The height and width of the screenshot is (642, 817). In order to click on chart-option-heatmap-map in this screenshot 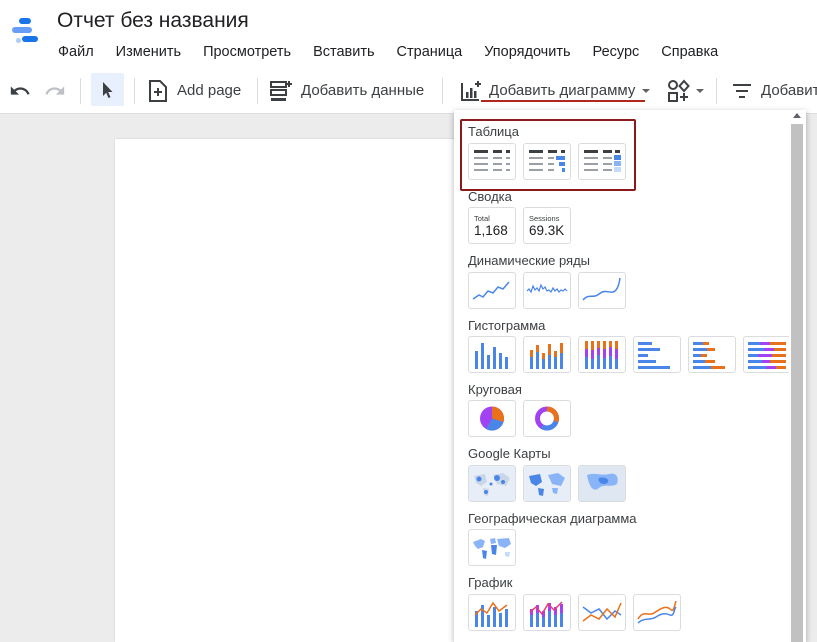, I will do `click(602, 483)`.